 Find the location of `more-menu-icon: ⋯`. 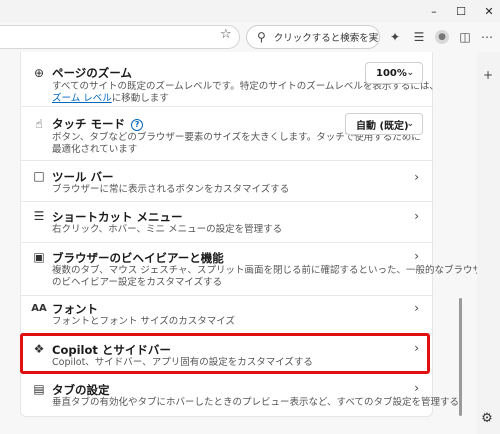

more-menu-icon: ⋯ is located at coordinates (487, 37).